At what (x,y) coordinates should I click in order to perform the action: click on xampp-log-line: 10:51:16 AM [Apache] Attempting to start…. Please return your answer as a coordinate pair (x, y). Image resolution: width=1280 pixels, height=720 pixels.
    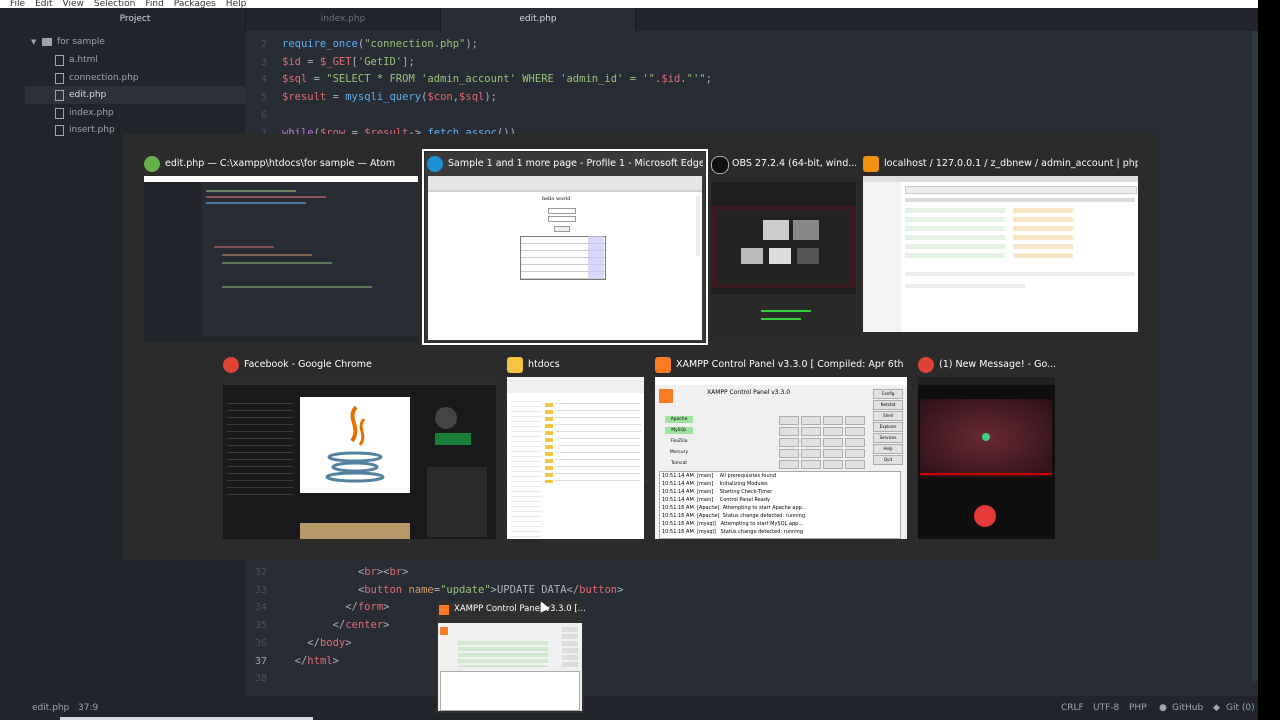
    Looking at the image, I should click on (734, 508).